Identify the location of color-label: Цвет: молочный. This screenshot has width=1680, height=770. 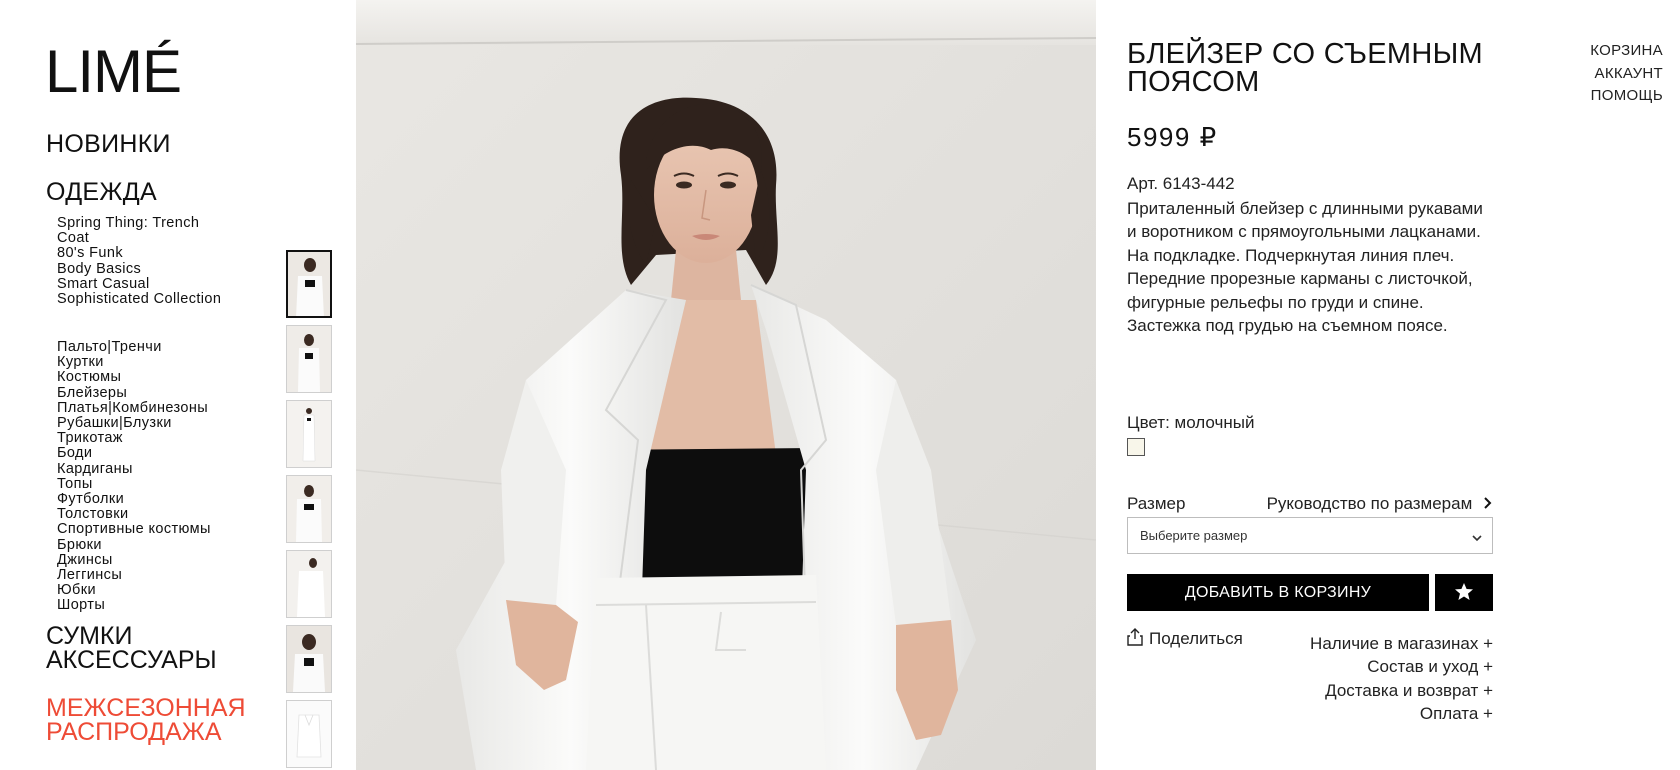
(1191, 422).